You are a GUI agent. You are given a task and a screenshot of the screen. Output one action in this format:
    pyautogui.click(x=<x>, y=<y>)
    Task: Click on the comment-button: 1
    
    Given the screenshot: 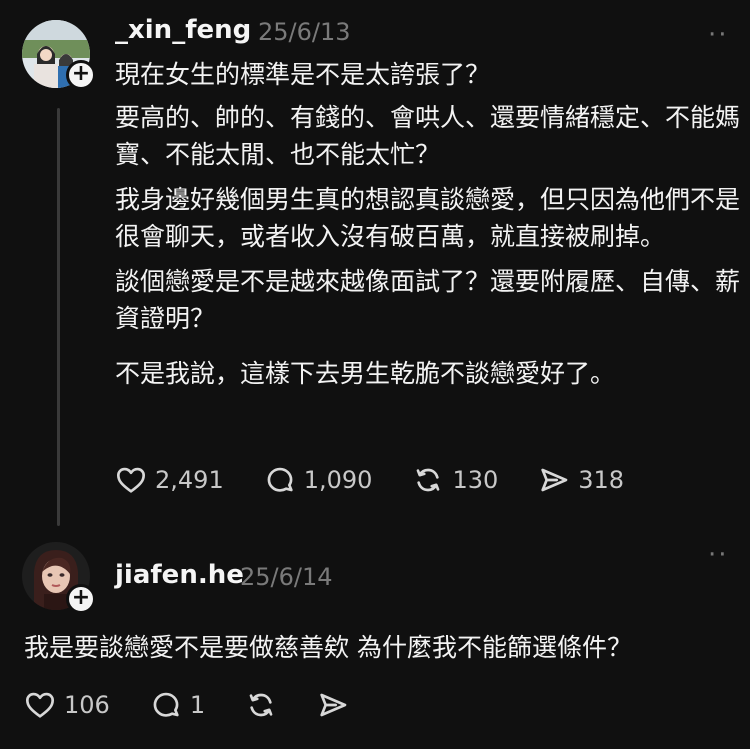 What is the action you would take?
    pyautogui.click(x=177, y=705)
    